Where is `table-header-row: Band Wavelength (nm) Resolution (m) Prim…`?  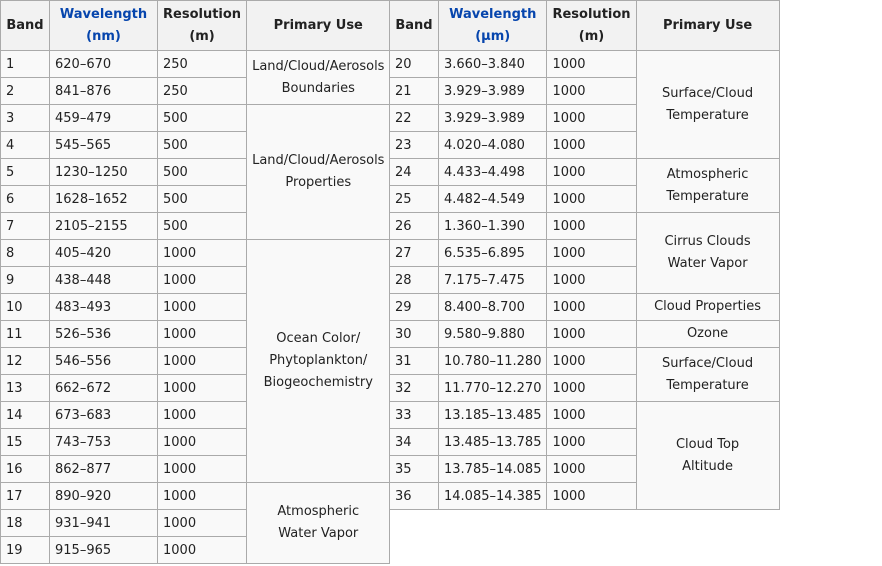
table-header-row: Band Wavelength (nm) Resolution (m) Prim… is located at coordinates (195, 25).